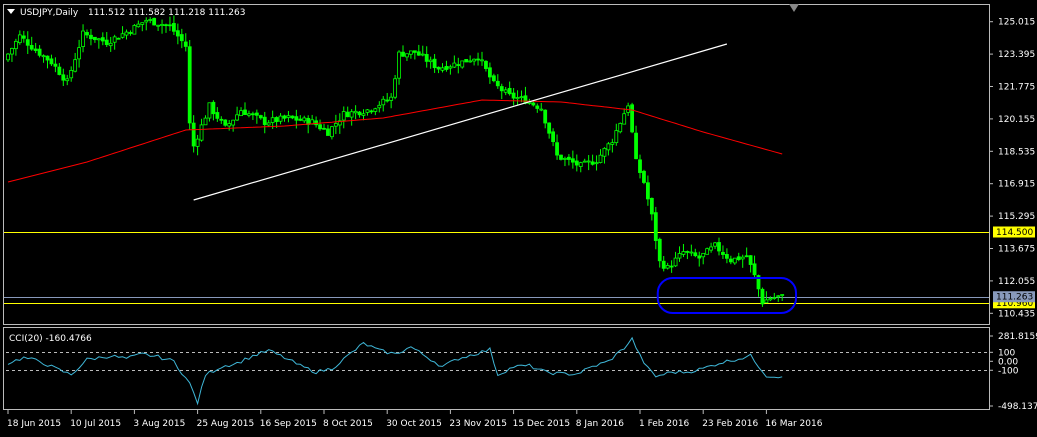 This screenshot has width=1037, height=437. Describe the element at coordinates (793, 424) in the screenshot. I see `date-tick-label: 16 Mar 2016` at that location.